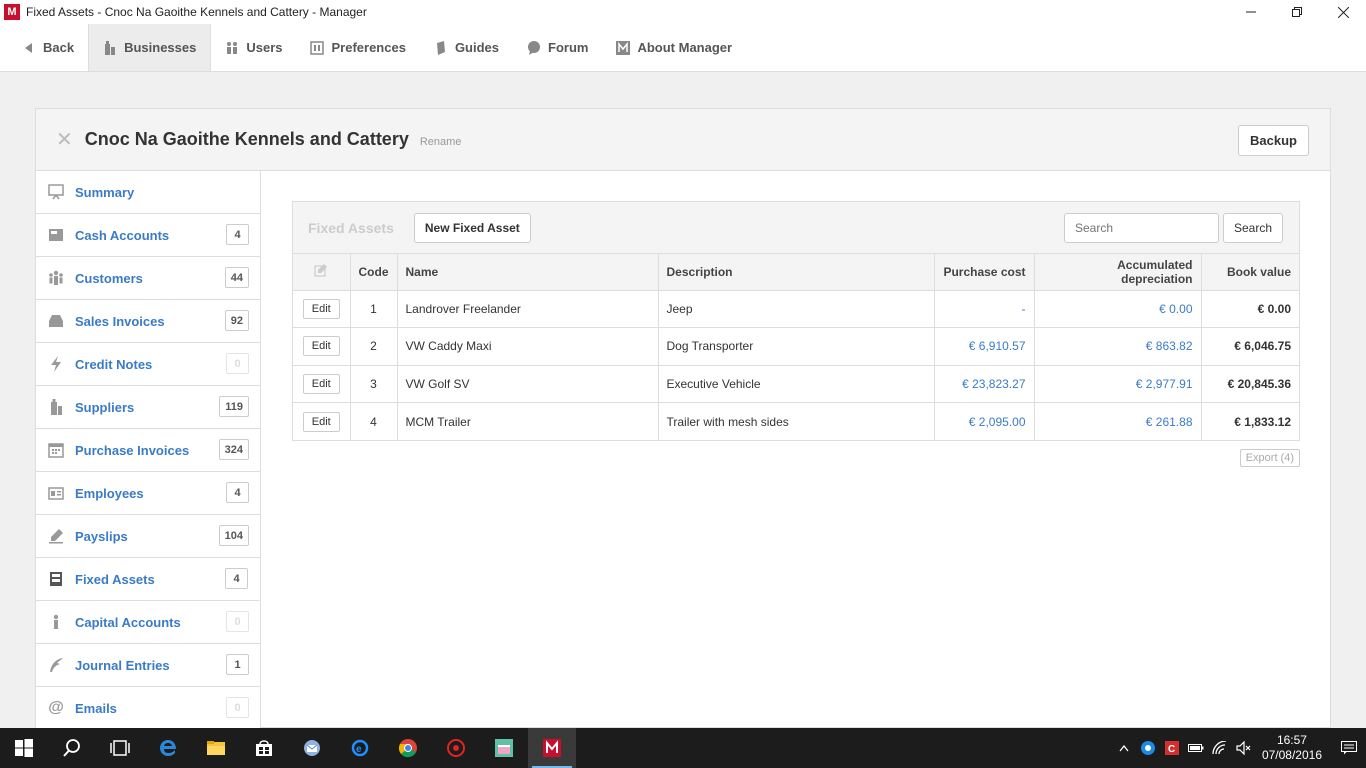 This screenshot has width=1366, height=768. Describe the element at coordinates (237, 664) in the screenshot. I see `sidebar-item-count: 1` at that location.